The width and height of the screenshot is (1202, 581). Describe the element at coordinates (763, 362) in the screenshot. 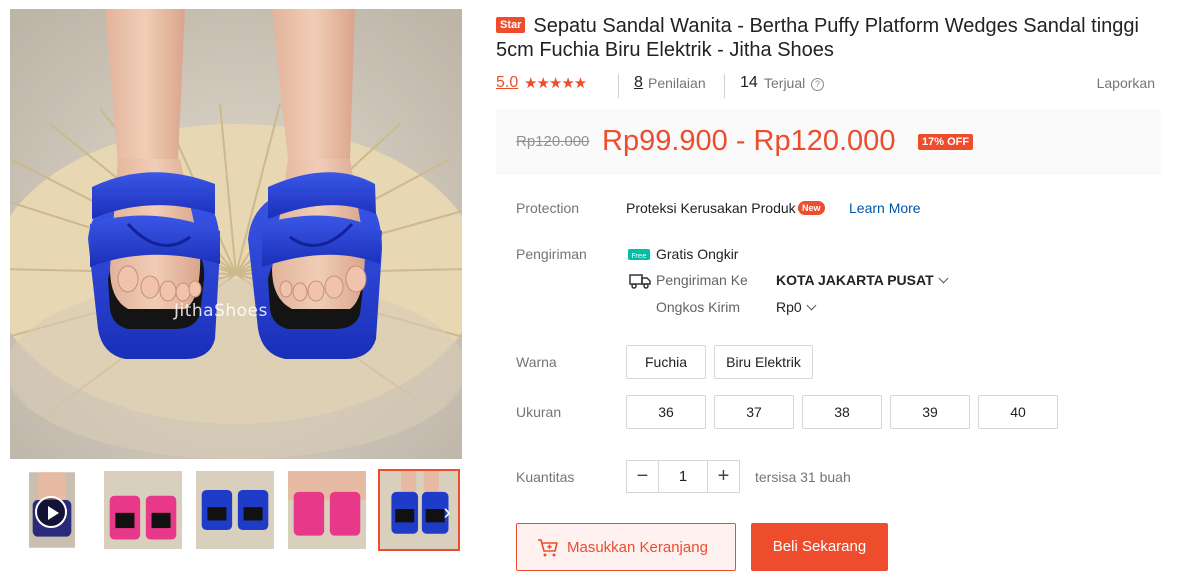

I see `color-option-biru-elektrik: Biru Elektrik` at that location.